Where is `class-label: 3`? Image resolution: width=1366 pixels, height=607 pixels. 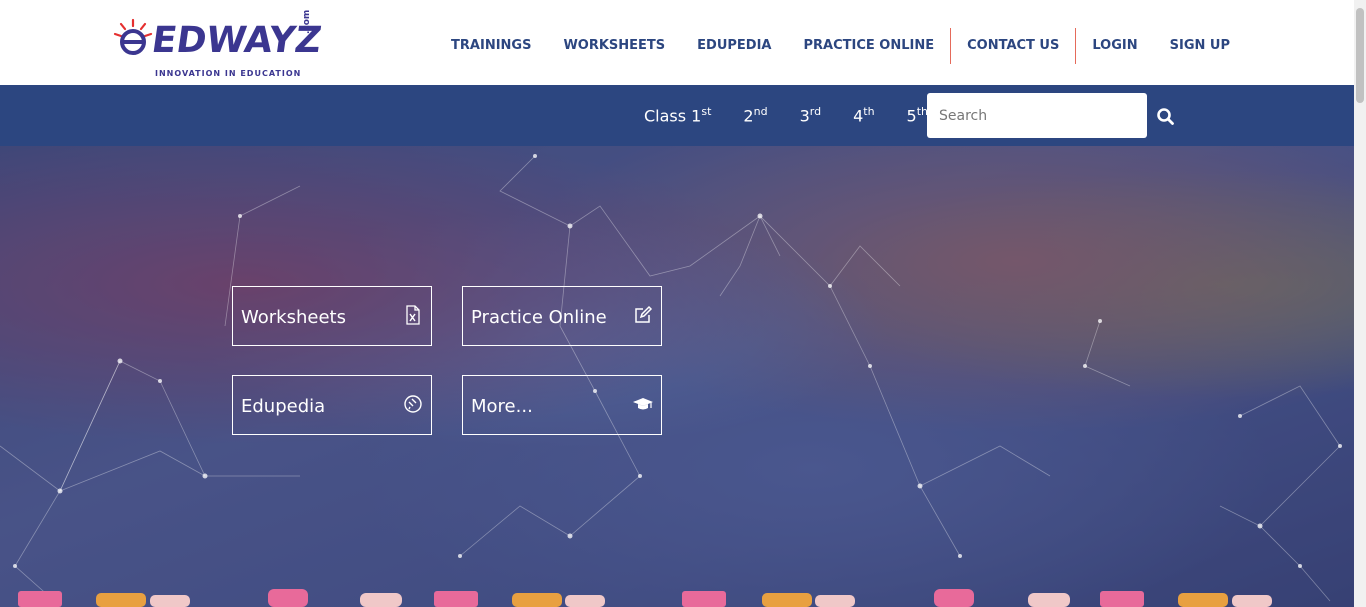 class-label: 3 is located at coordinates (804, 116).